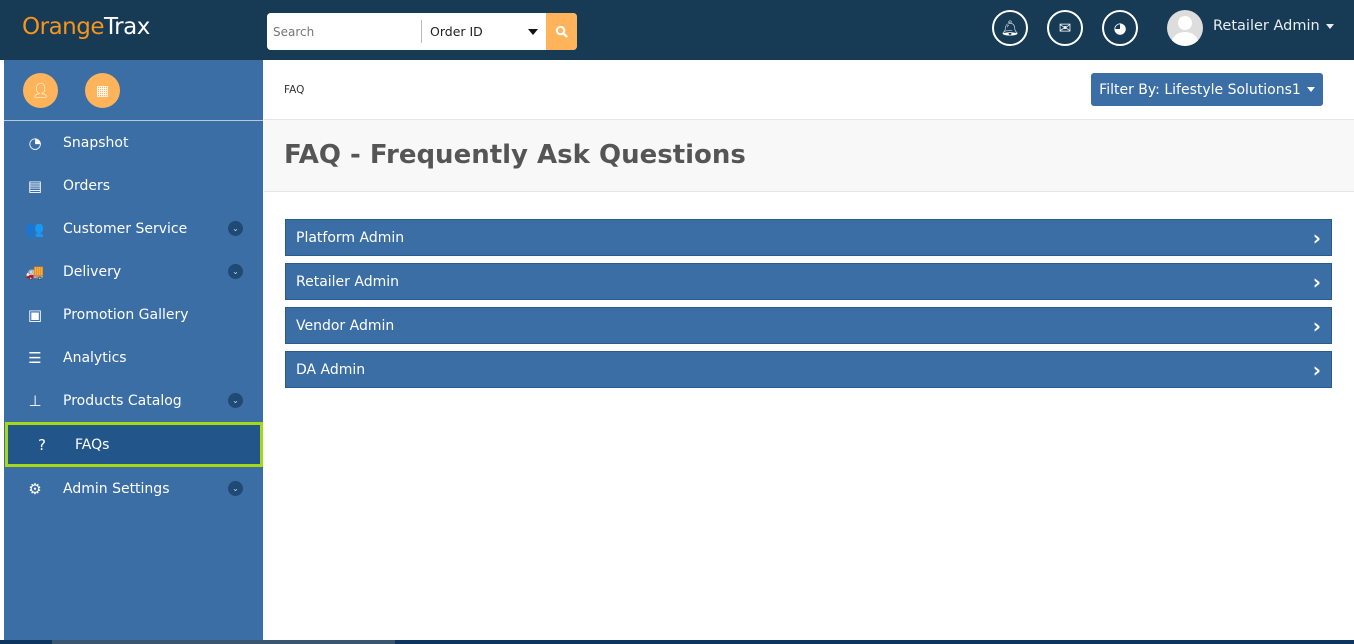  I want to click on faq-section-label: Retailer Admin, so click(347, 281).